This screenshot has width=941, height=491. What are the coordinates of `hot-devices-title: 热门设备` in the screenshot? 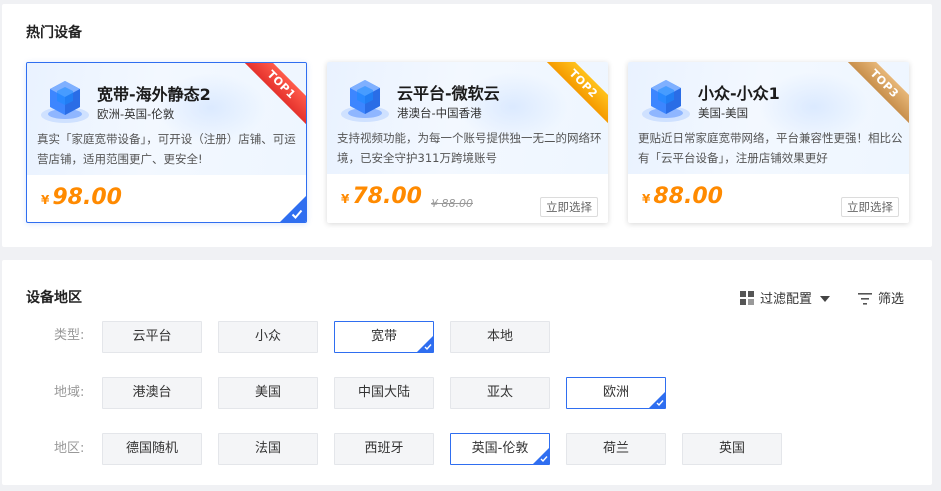 It's located at (54, 33).